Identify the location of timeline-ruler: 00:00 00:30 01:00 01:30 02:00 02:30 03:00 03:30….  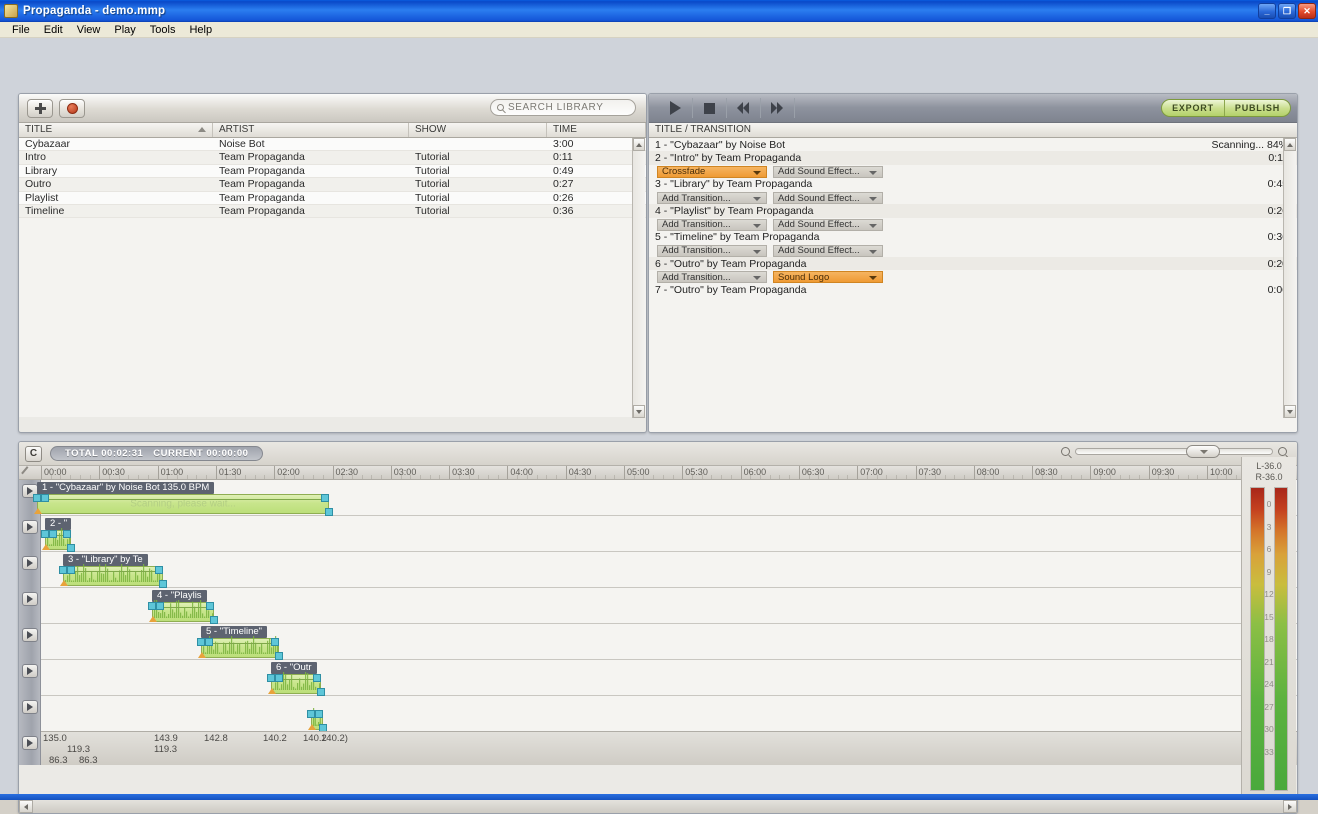
(658, 473).